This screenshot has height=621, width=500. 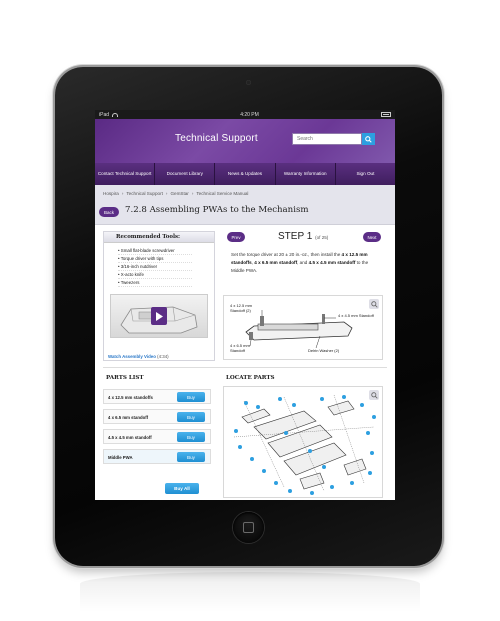 I want to click on carrier-label: iPad, so click(x=104, y=114).